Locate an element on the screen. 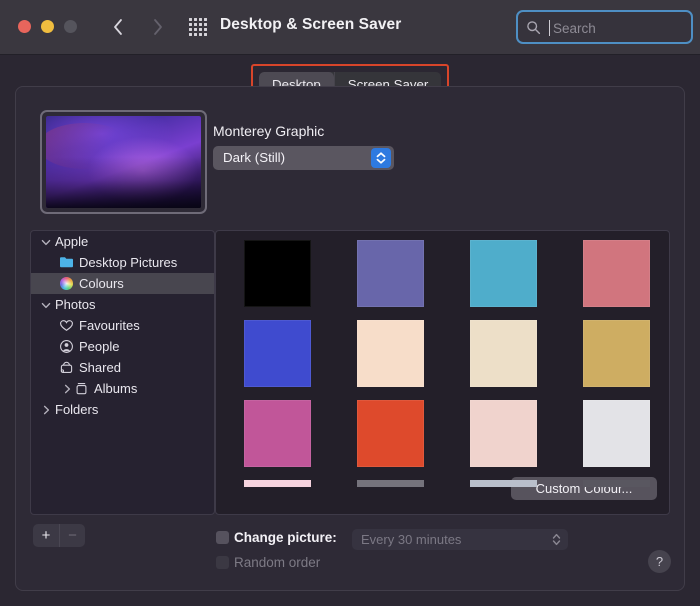 This screenshot has width=700, height=606. album-icon is located at coordinates (81, 389).